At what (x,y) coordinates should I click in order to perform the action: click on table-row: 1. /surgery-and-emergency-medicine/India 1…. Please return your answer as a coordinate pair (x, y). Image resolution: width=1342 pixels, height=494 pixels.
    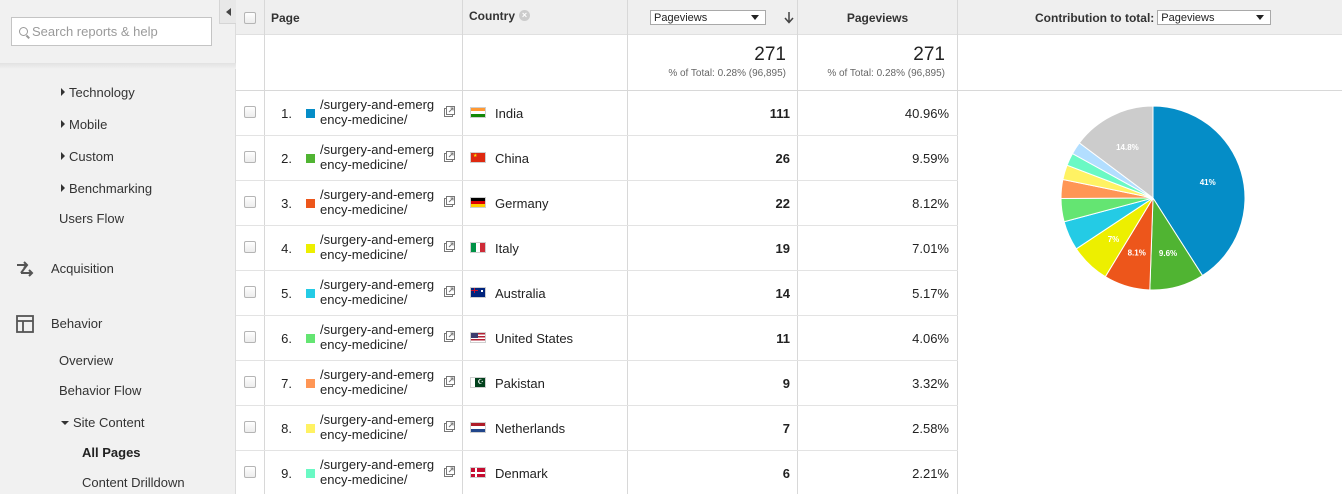
    Looking at the image, I should click on (597, 113).